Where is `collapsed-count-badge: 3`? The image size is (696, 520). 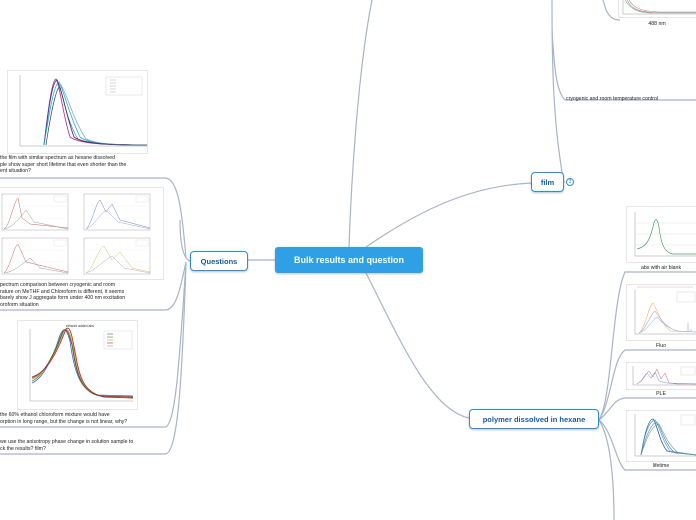
collapsed-count-badge: 3 is located at coordinates (570, 182).